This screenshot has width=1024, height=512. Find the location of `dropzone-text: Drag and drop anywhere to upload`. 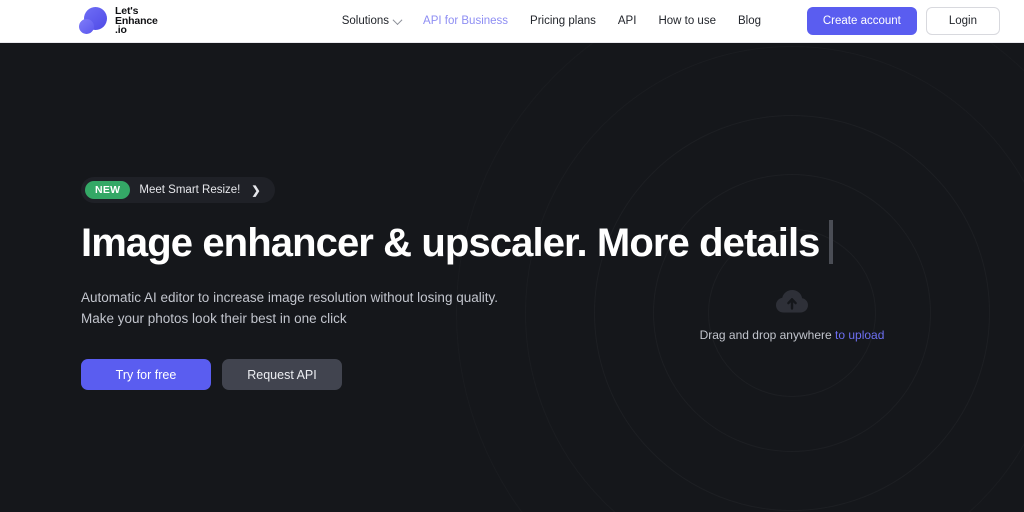

dropzone-text: Drag and drop anywhere to upload is located at coordinates (792, 335).